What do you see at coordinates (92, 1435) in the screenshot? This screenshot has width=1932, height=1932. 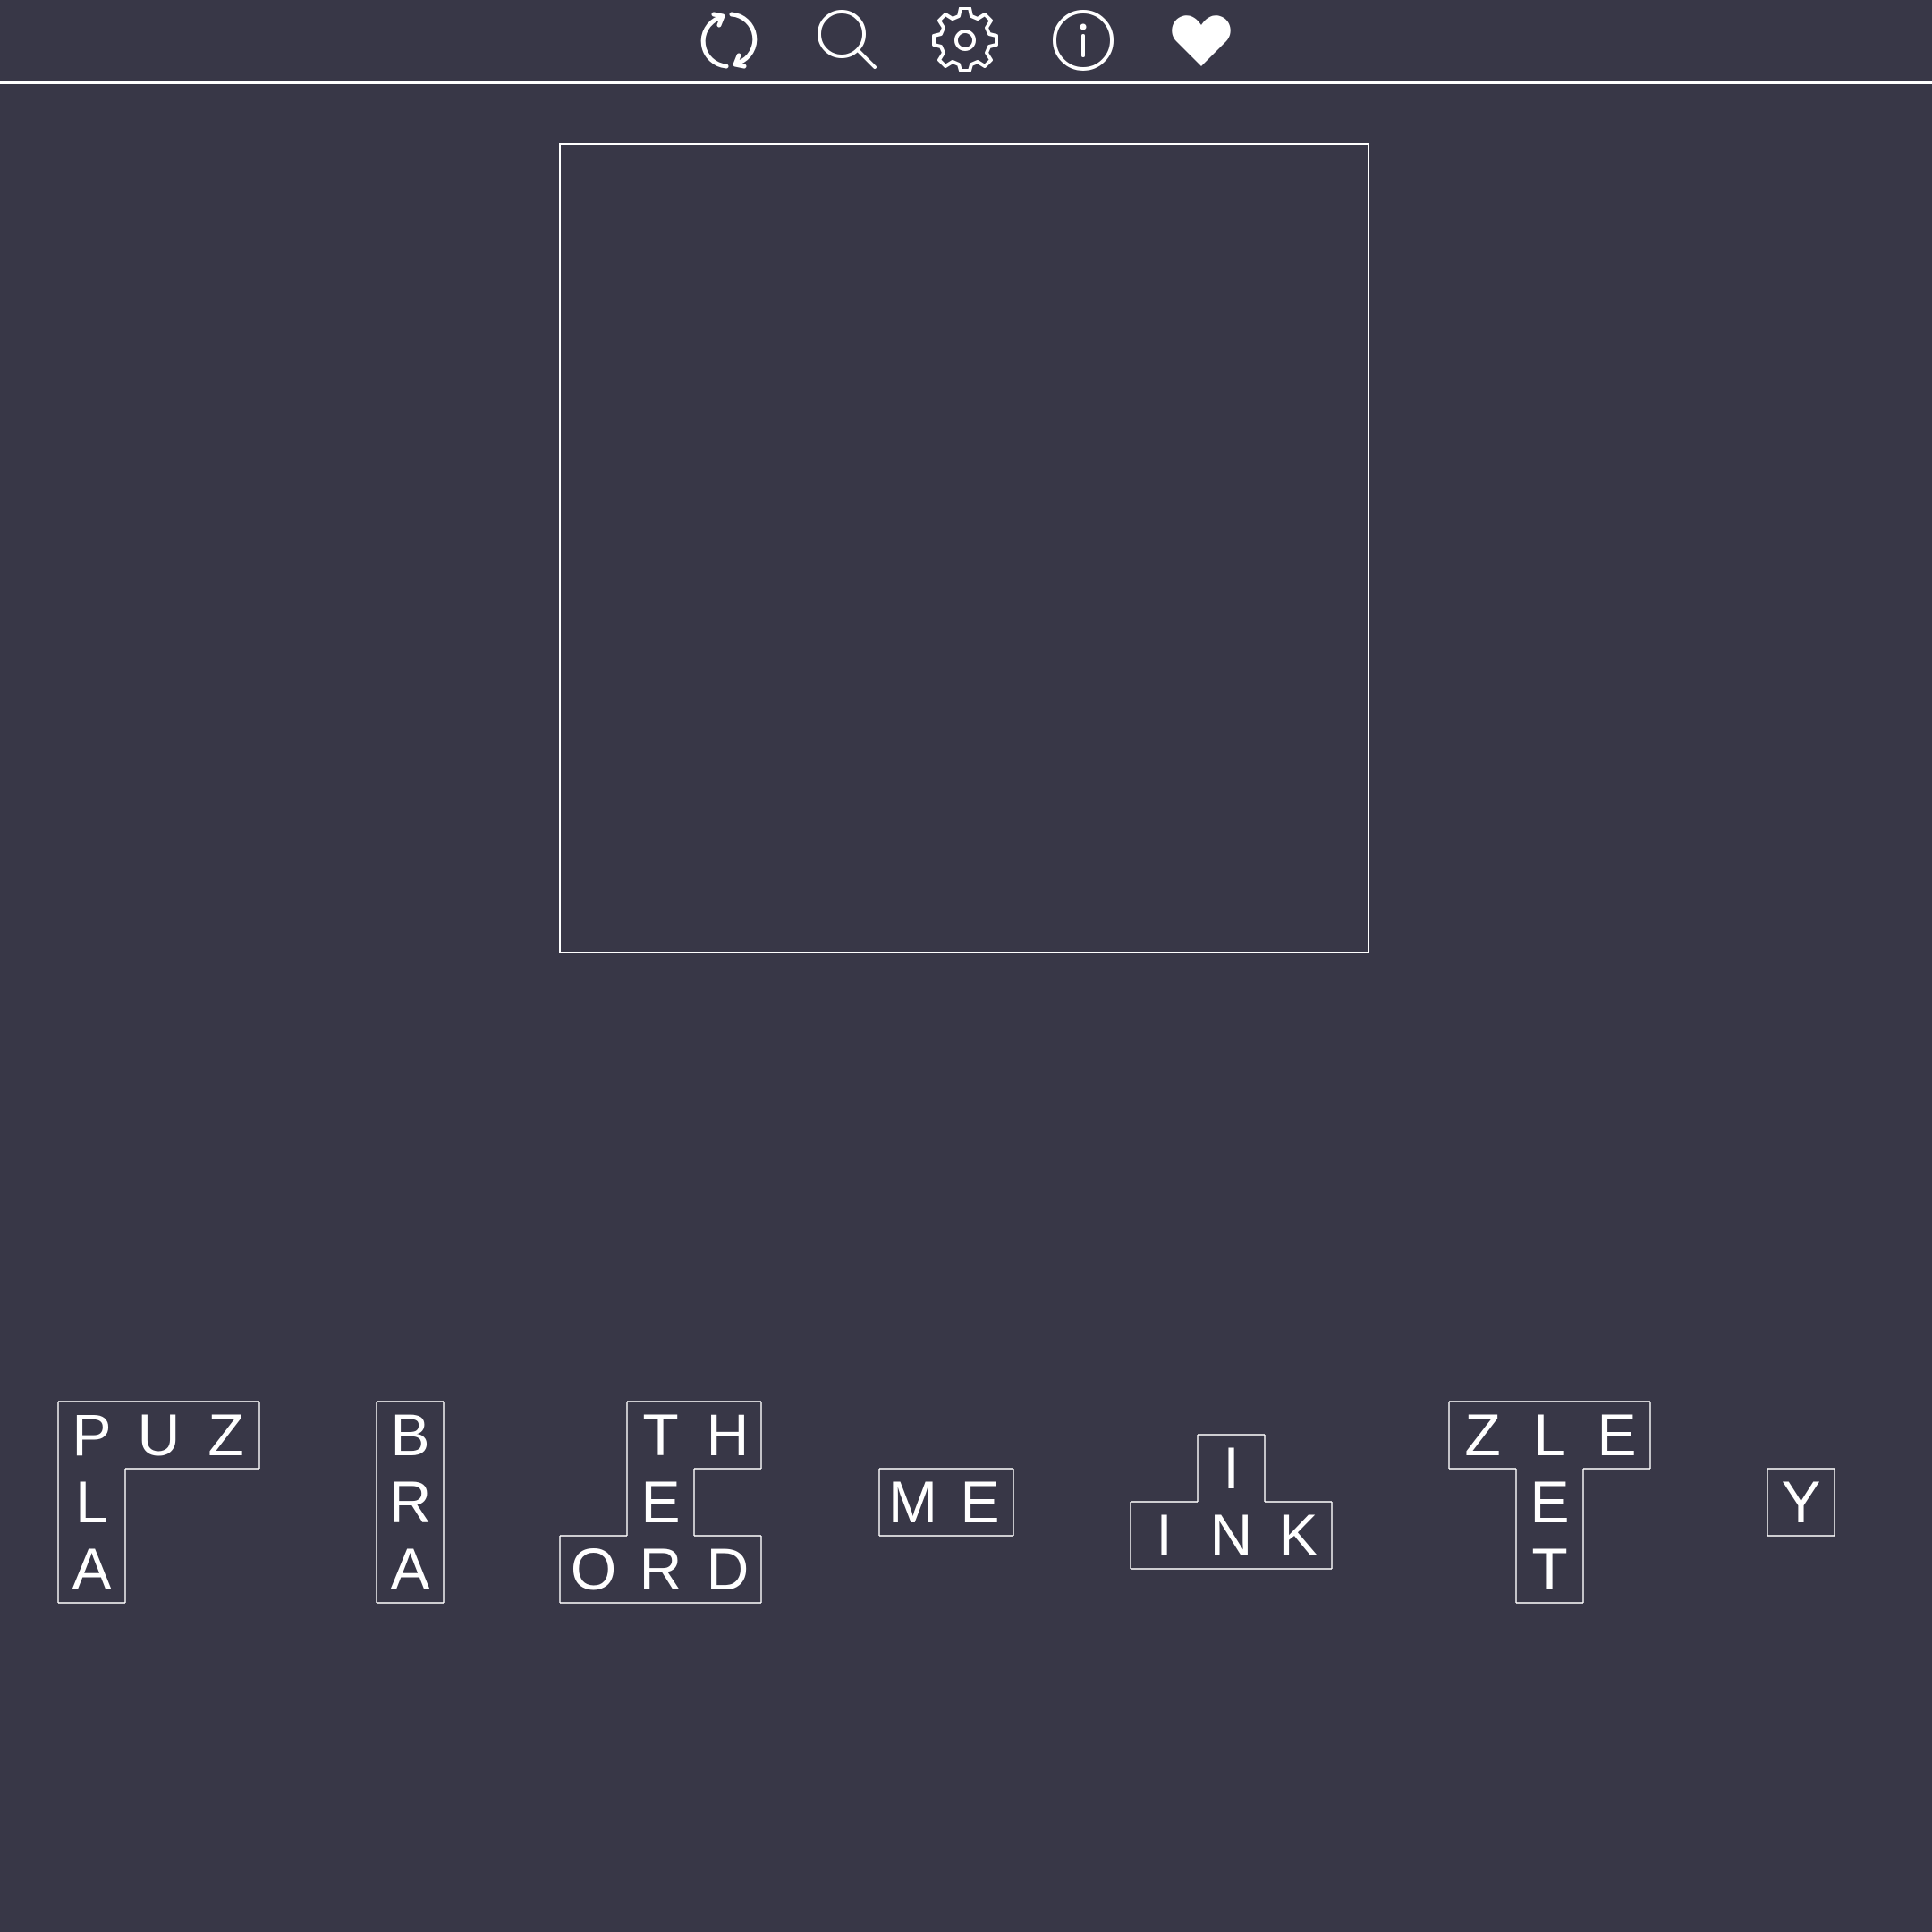 I see `letter-tile: P` at bounding box center [92, 1435].